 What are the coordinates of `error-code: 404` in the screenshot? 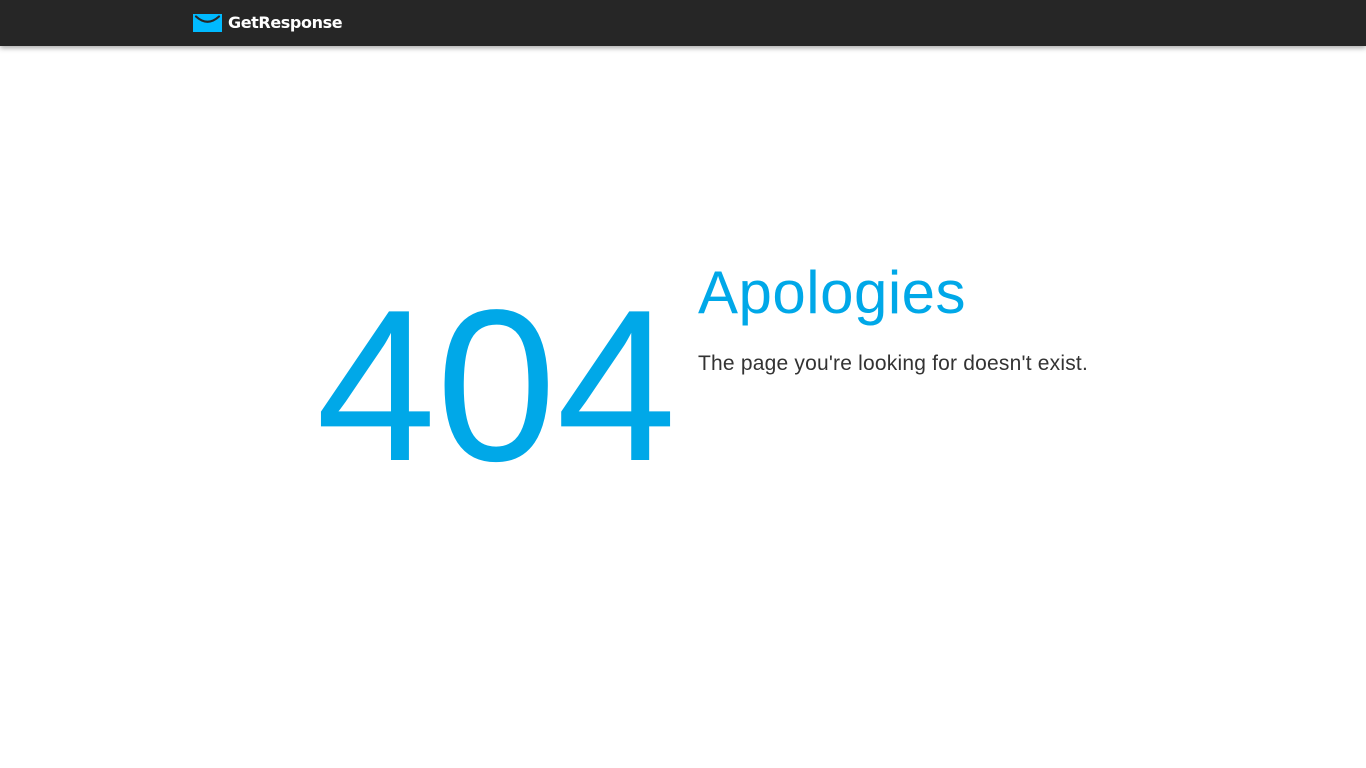 It's located at (496, 385).